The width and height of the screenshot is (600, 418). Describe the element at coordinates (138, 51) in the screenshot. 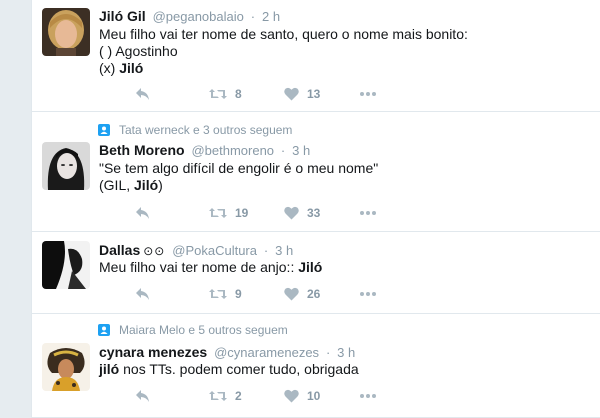

I see `tweet-text-line: ( ) Agostinho` at that location.